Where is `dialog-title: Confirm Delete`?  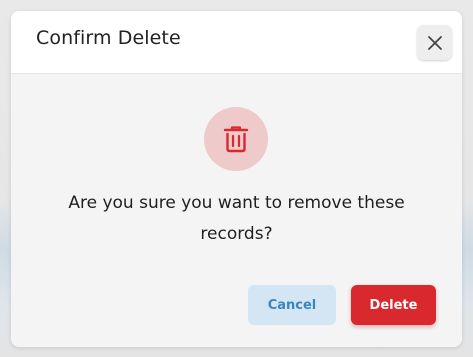
dialog-title: Confirm Delete is located at coordinates (108, 38).